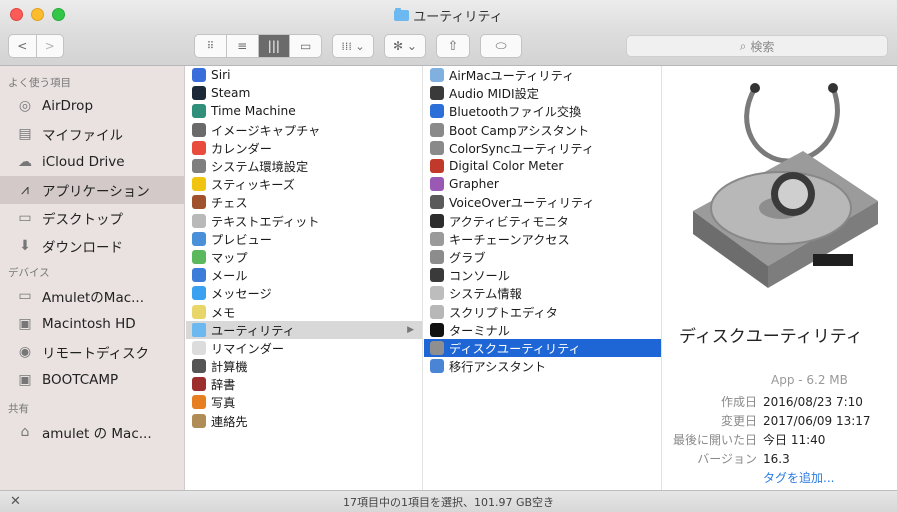 The width and height of the screenshot is (897, 512). I want to click on sidebar-item: ☁ iCloud Drive, so click(92, 162).